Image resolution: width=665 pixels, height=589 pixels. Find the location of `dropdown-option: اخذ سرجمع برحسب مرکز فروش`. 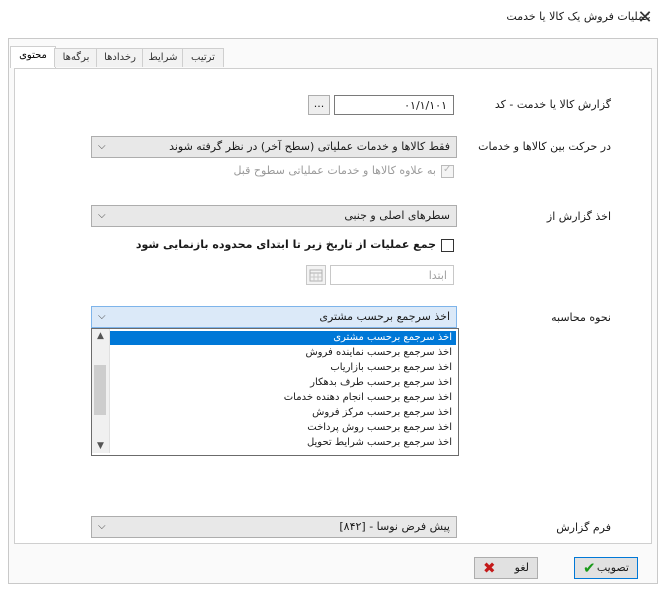

dropdown-option: اخذ سرجمع برحسب مرکز فروش is located at coordinates (283, 413).